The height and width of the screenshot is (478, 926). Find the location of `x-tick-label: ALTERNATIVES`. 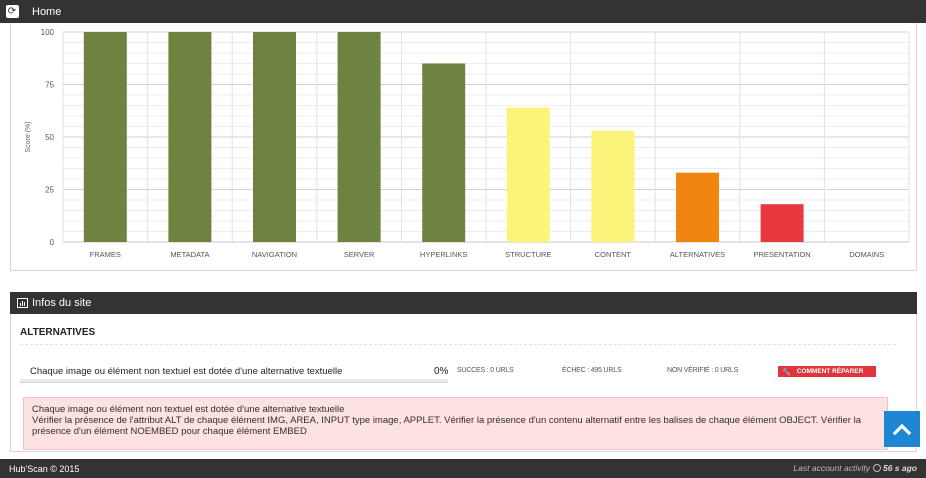

x-tick-label: ALTERNATIVES is located at coordinates (697, 254).